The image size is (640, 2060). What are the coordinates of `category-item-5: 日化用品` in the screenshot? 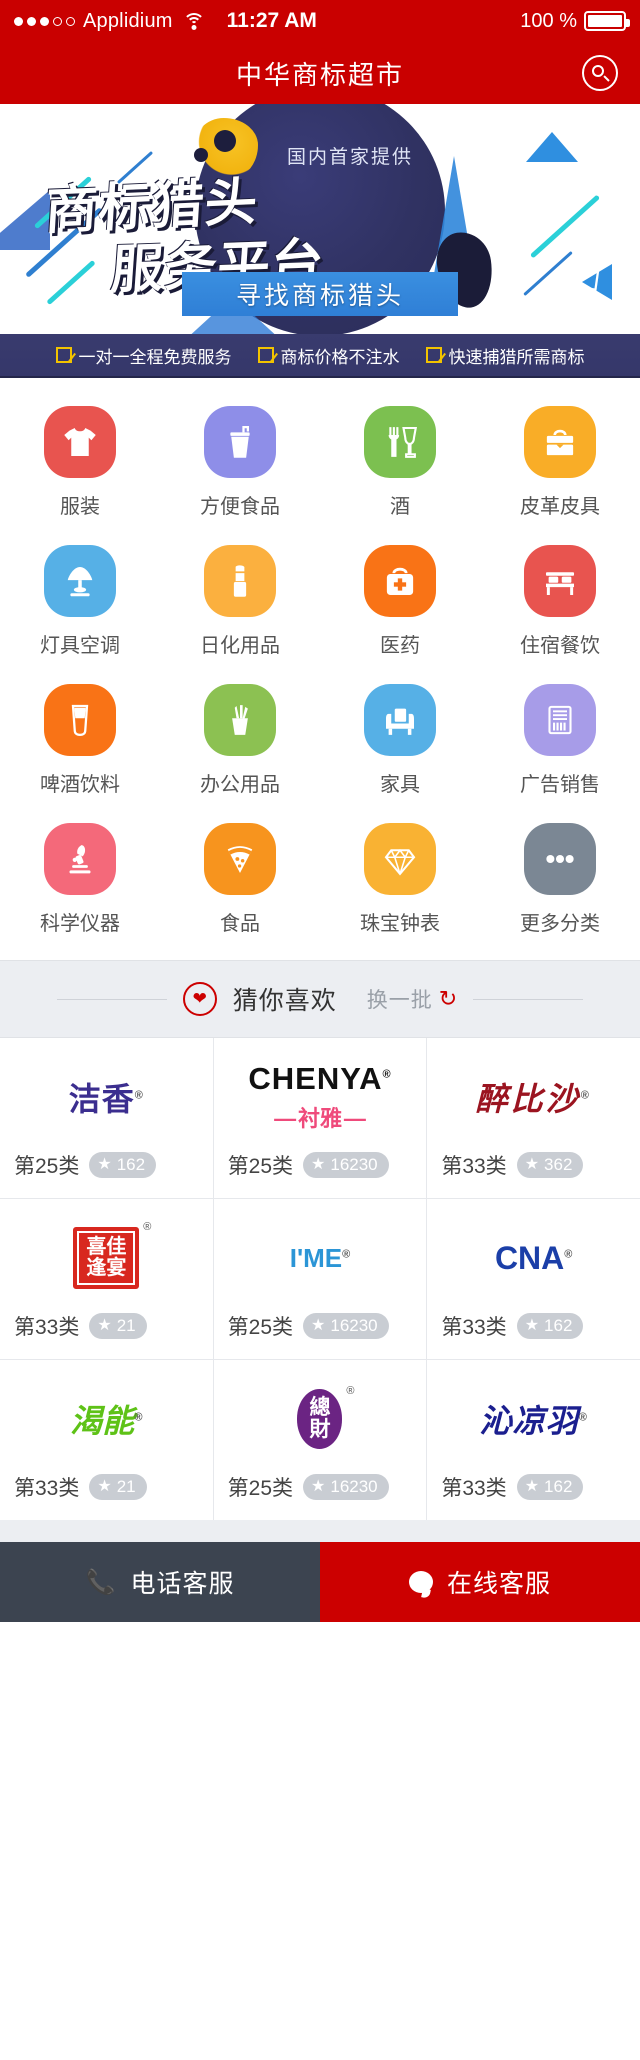 It's located at (240, 603).